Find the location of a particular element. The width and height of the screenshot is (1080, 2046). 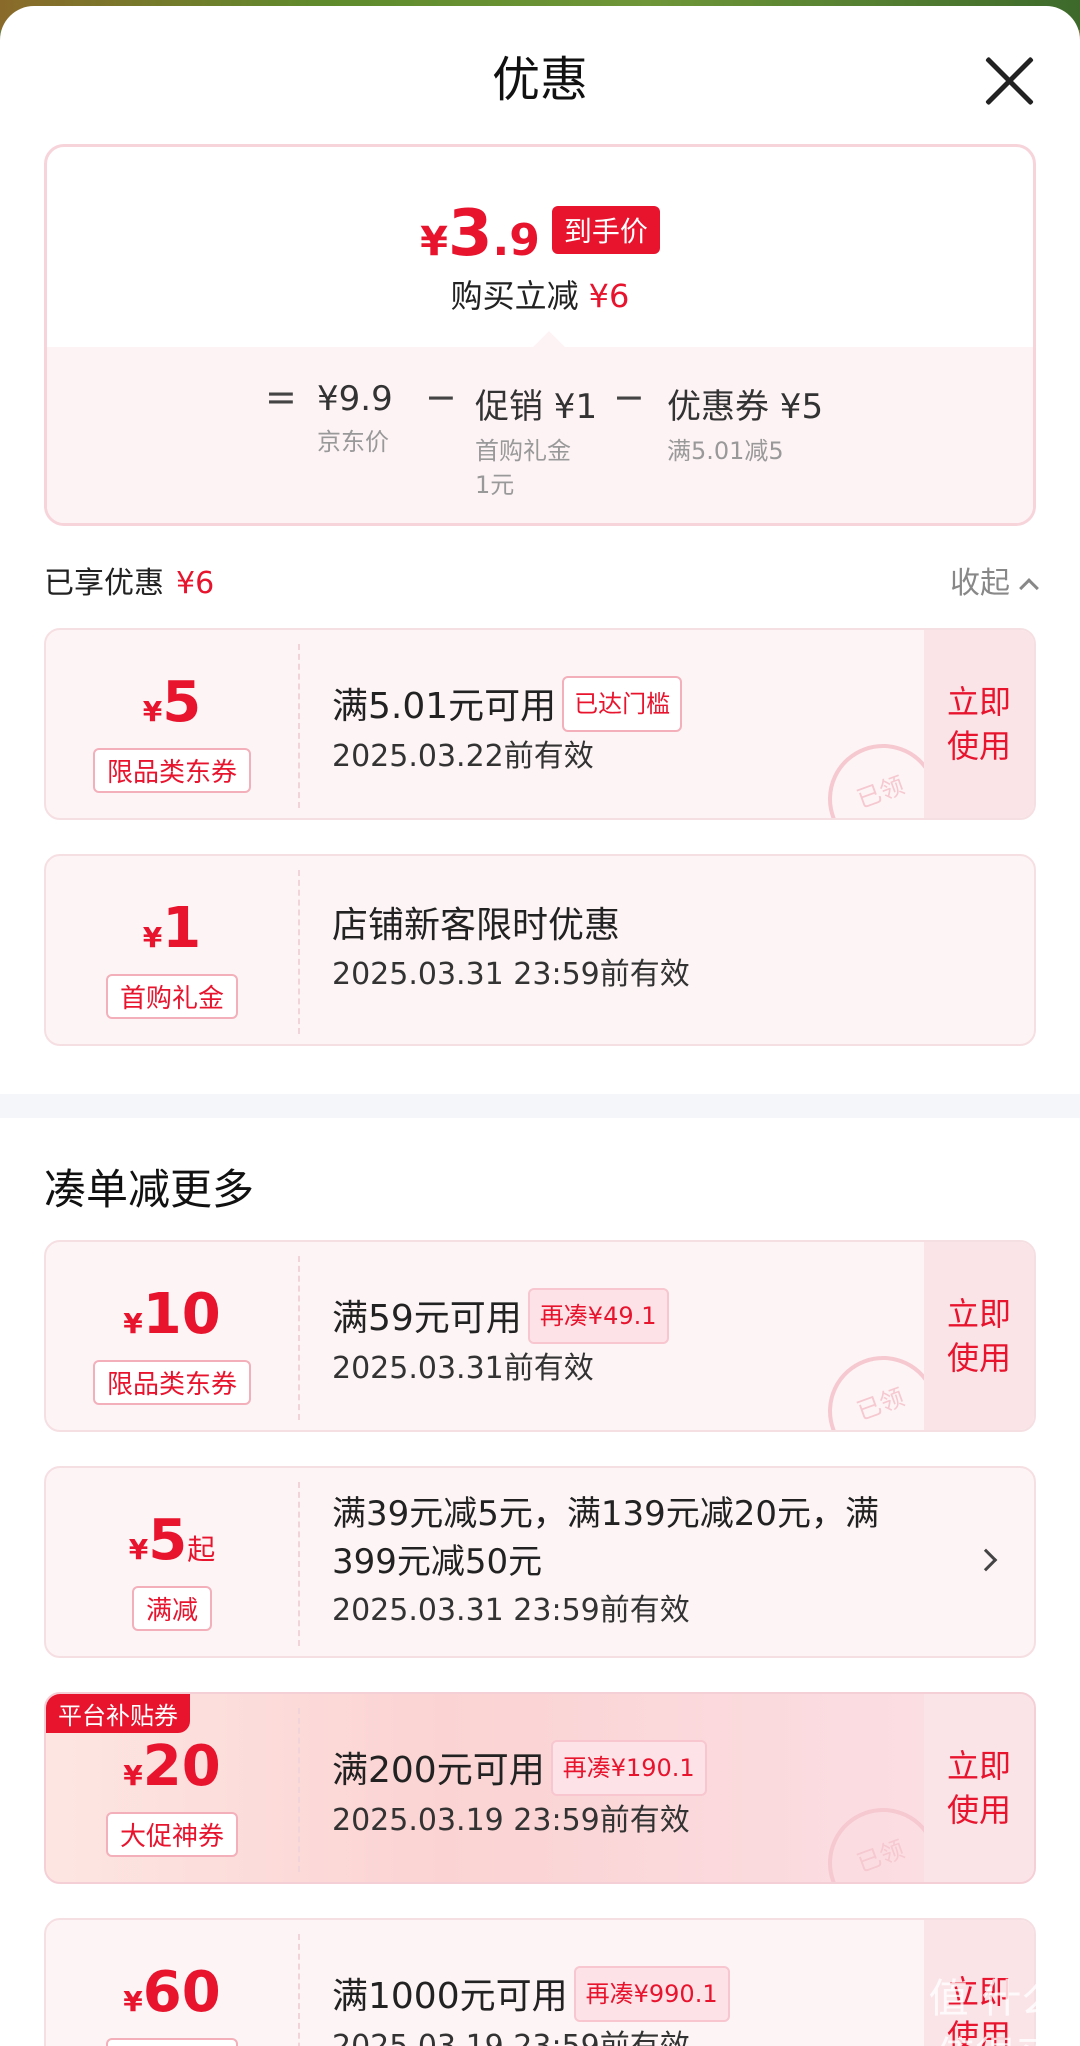

jd-price: ¥9.9 京东价 is located at coordinates (355, 417).